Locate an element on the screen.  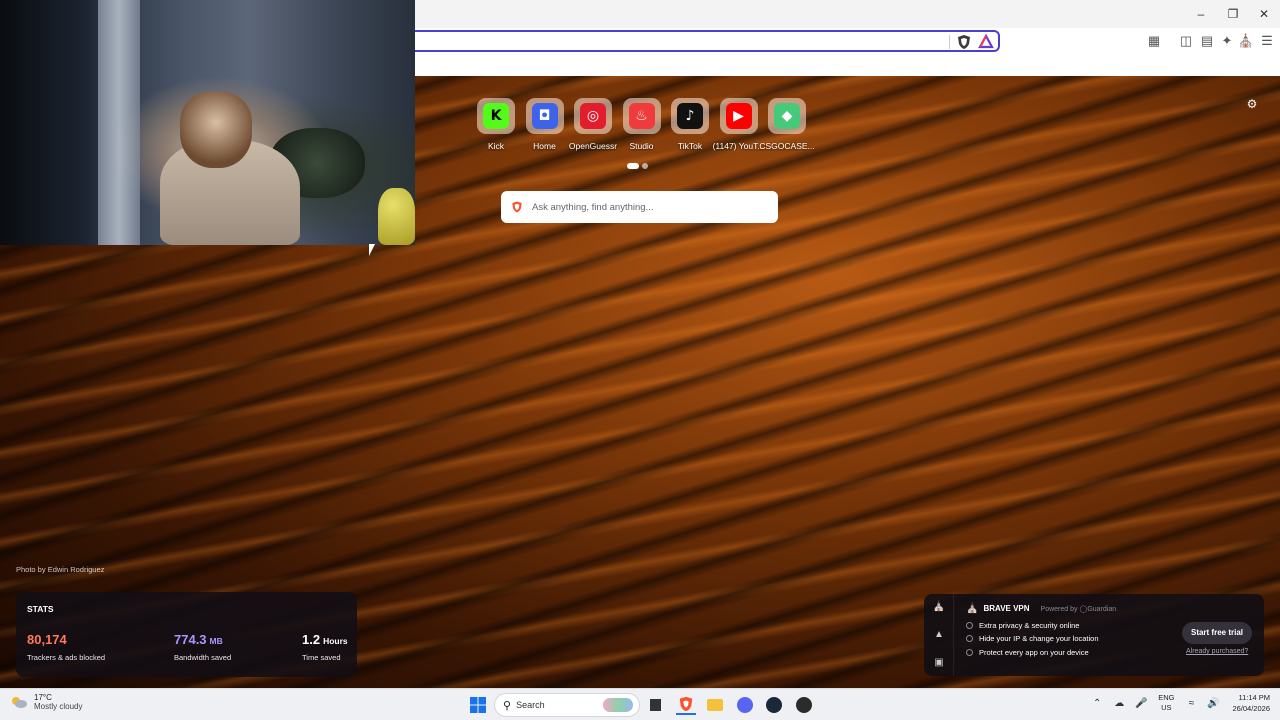
top-site-tile: ♨ is located at coordinates (641, 116).